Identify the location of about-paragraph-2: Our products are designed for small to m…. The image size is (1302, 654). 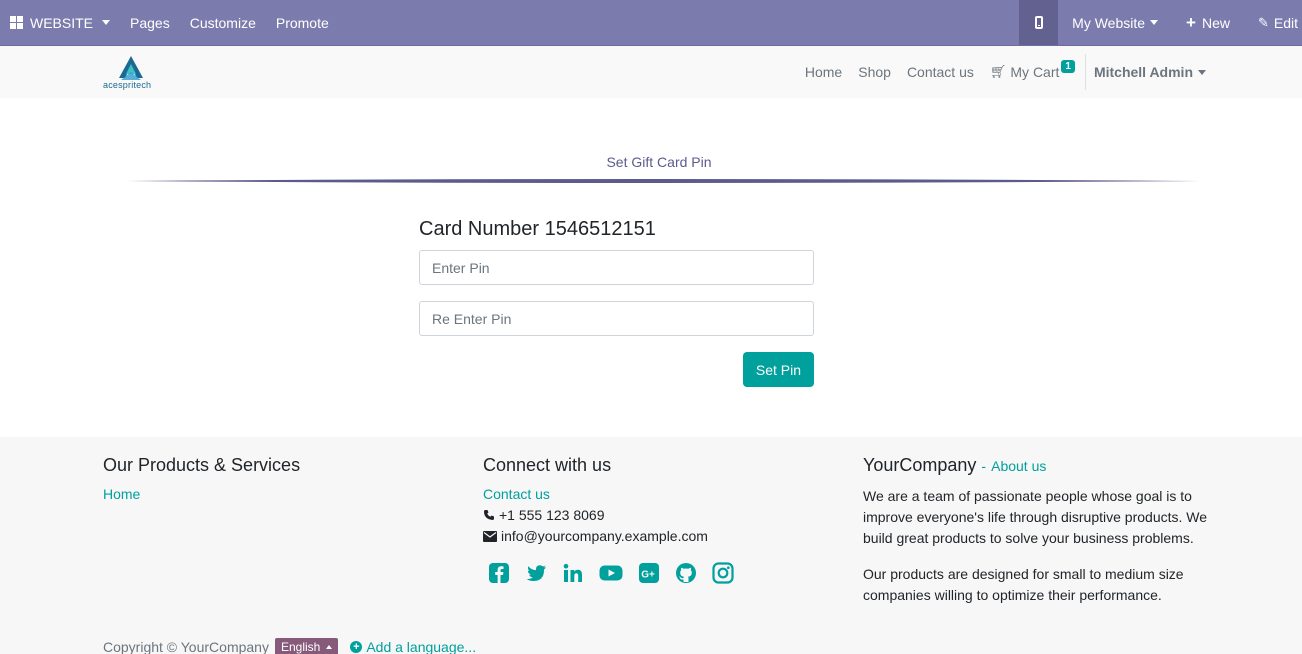
(1023, 584).